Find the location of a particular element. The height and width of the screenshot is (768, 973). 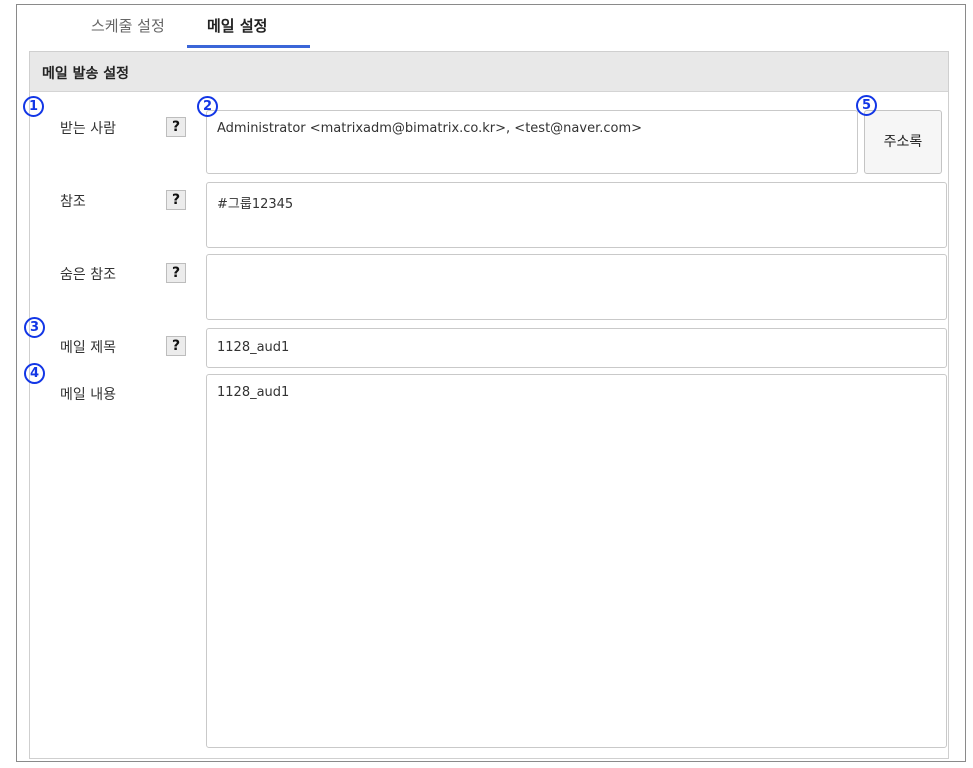

annotation-marker-4: 4 is located at coordinates (34, 373).